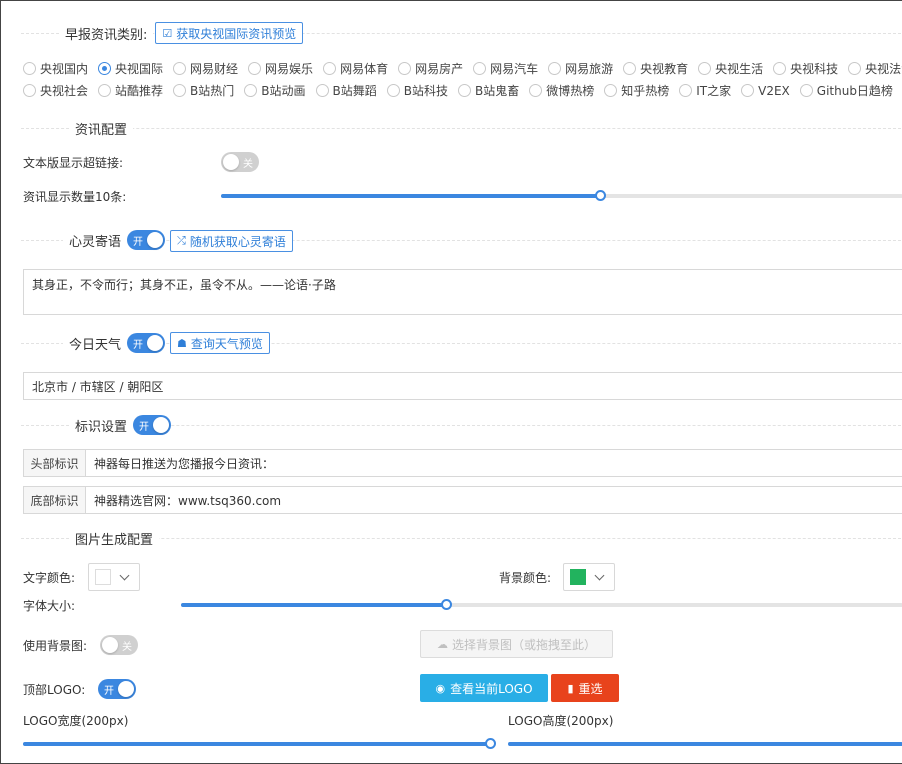  I want to click on news-source-radio: 知乎热榜, so click(636, 90).